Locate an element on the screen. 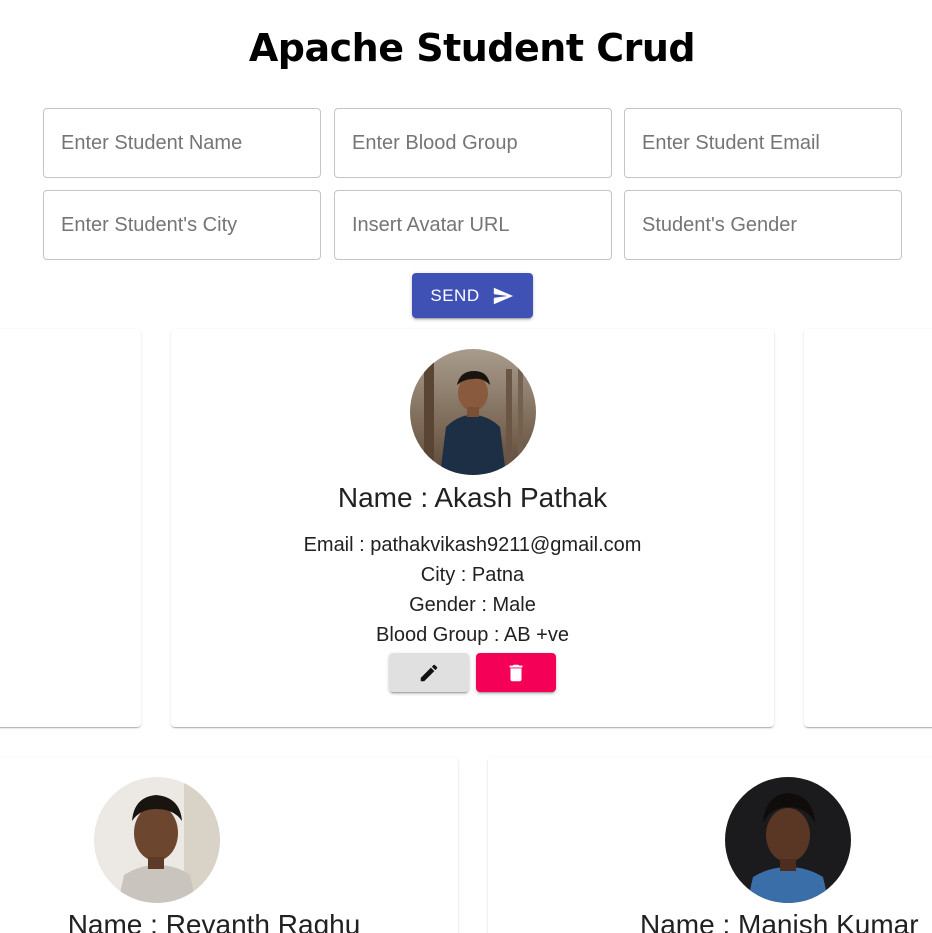 This screenshot has width=932, height=933. student-name: Name : Manish Kumar is located at coordinates (779, 921).